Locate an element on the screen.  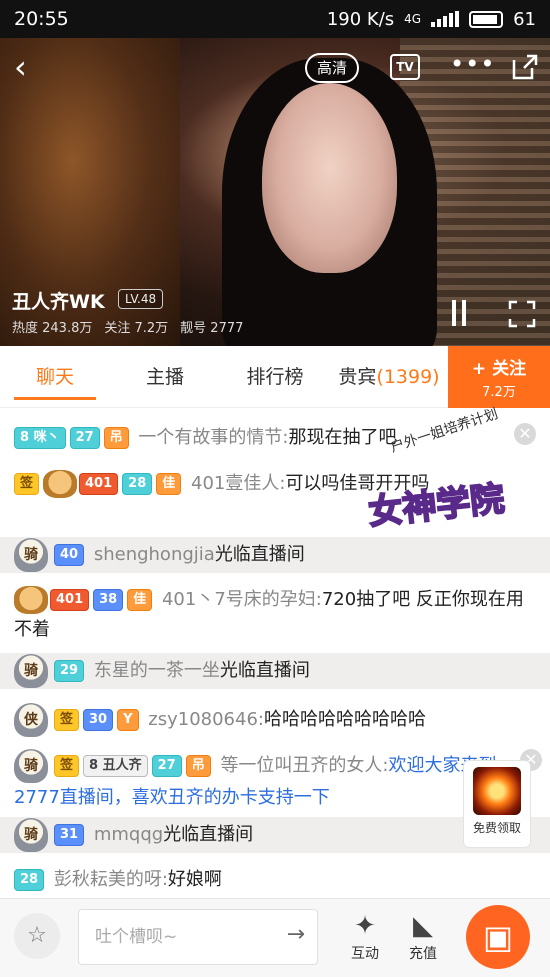
status-indicators: 190 K/s 4G 61 is located at coordinates (431, 19).